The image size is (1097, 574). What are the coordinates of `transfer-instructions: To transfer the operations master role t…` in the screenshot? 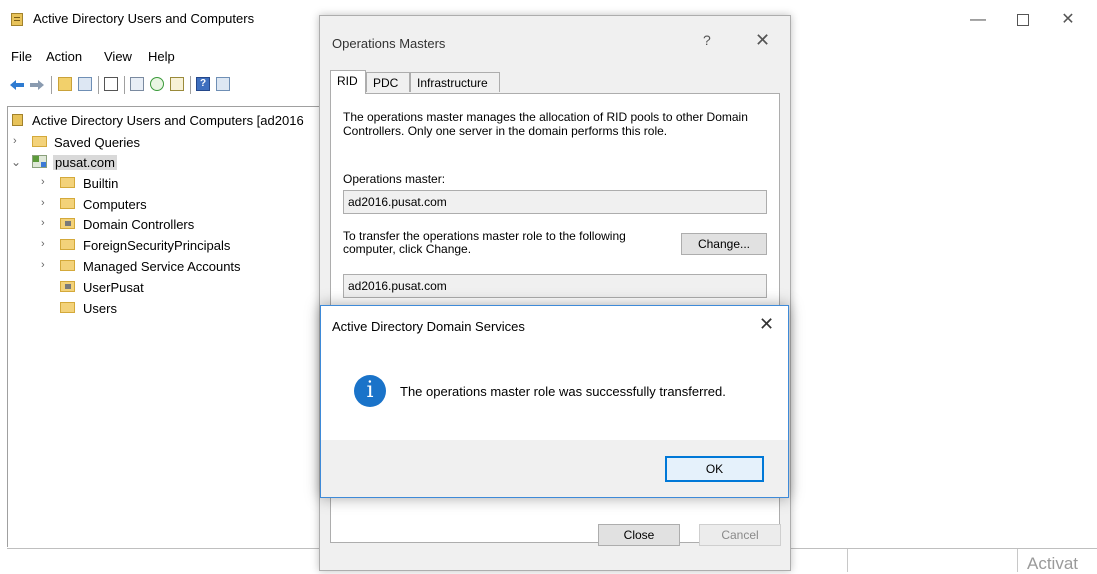 It's located at (484, 242).